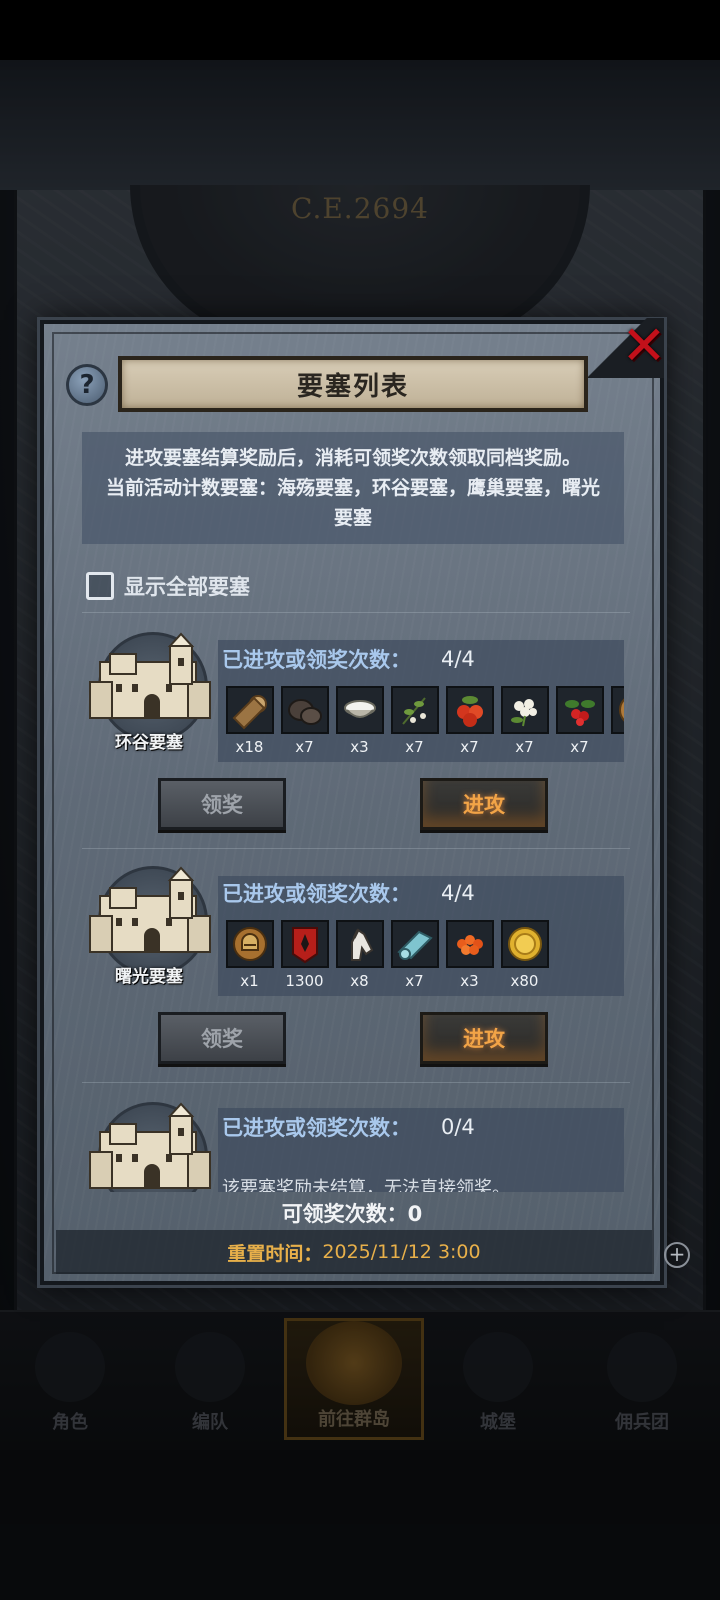  I want to click on show-all-toggle: 显示全部要塞, so click(168, 586).